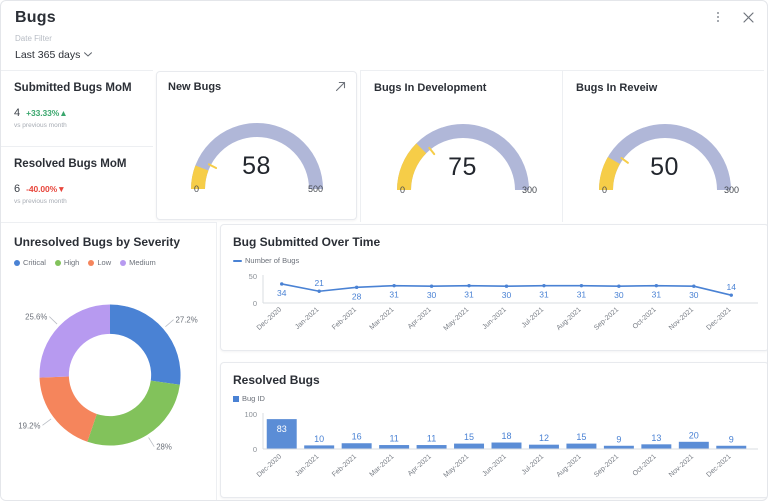 This screenshot has width=768, height=501. What do you see at coordinates (77, 113) in the screenshot?
I see `mom-figures: 4 +33.33%▲` at bounding box center [77, 113].